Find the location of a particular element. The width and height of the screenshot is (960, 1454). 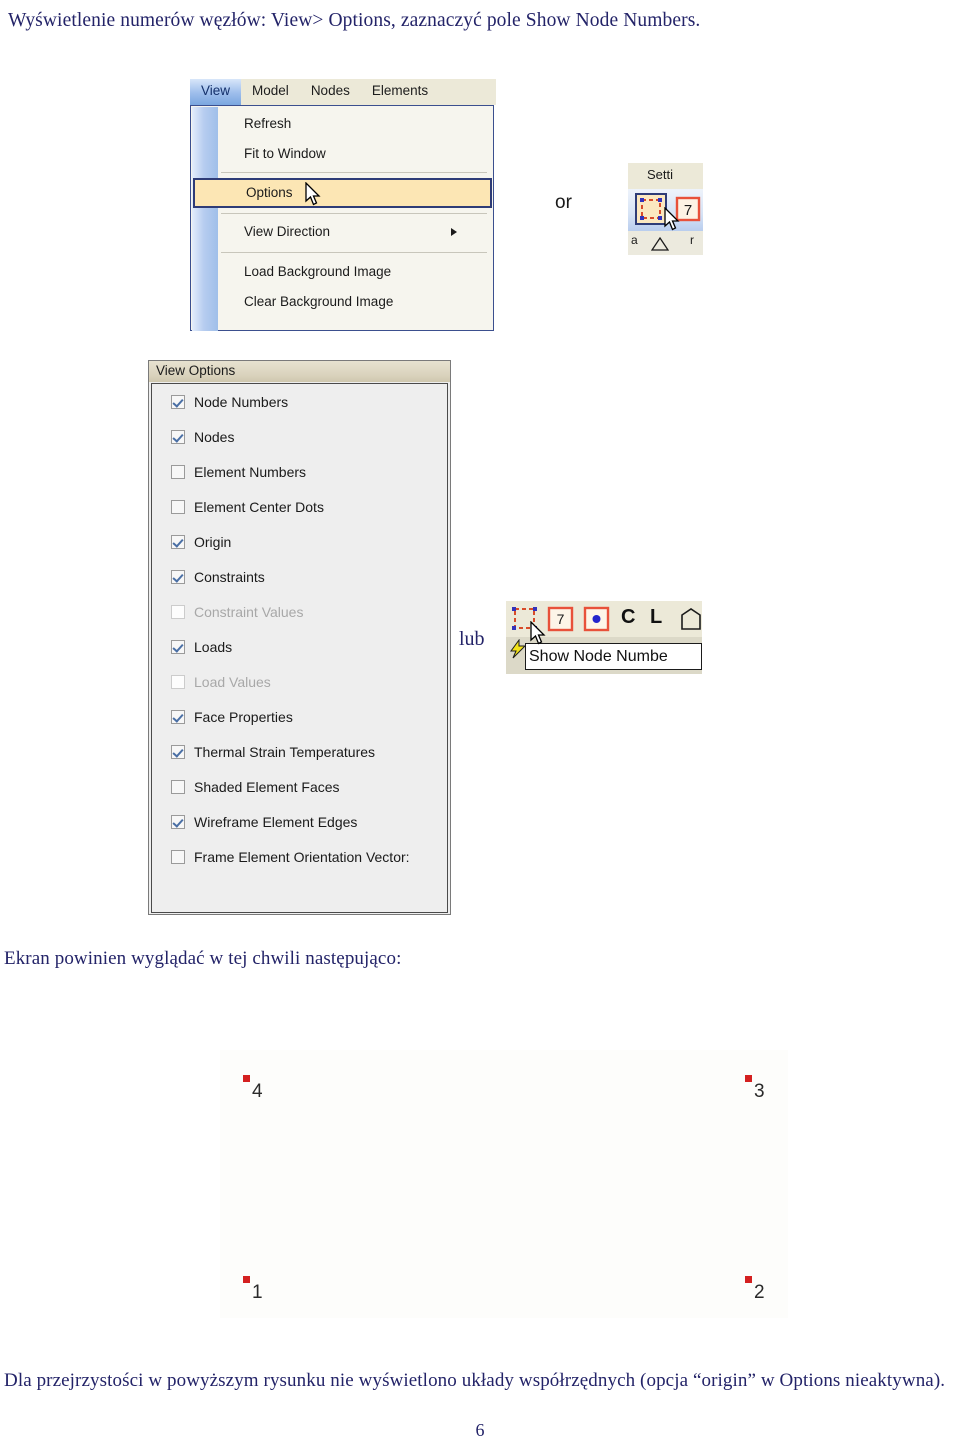

triangle-icon is located at coordinates (660, 243).